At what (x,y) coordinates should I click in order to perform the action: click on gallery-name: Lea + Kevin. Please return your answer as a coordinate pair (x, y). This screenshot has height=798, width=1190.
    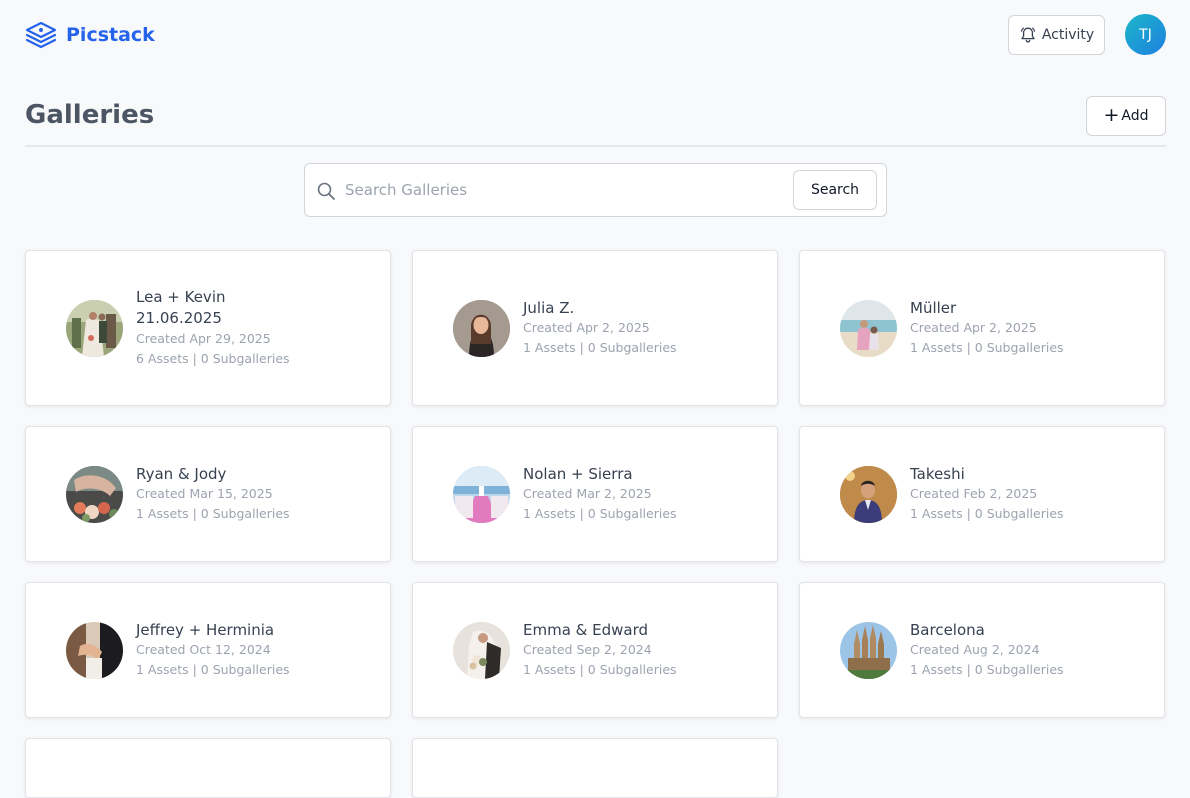
    Looking at the image, I should click on (181, 297).